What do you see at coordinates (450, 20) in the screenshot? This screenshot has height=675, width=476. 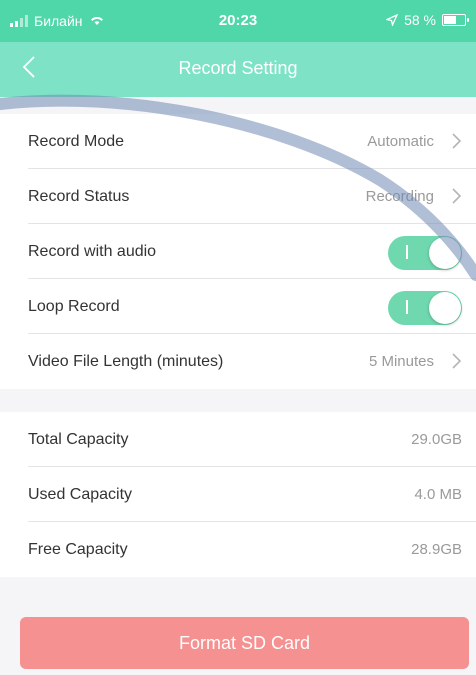 I see `battery-fill` at bounding box center [450, 20].